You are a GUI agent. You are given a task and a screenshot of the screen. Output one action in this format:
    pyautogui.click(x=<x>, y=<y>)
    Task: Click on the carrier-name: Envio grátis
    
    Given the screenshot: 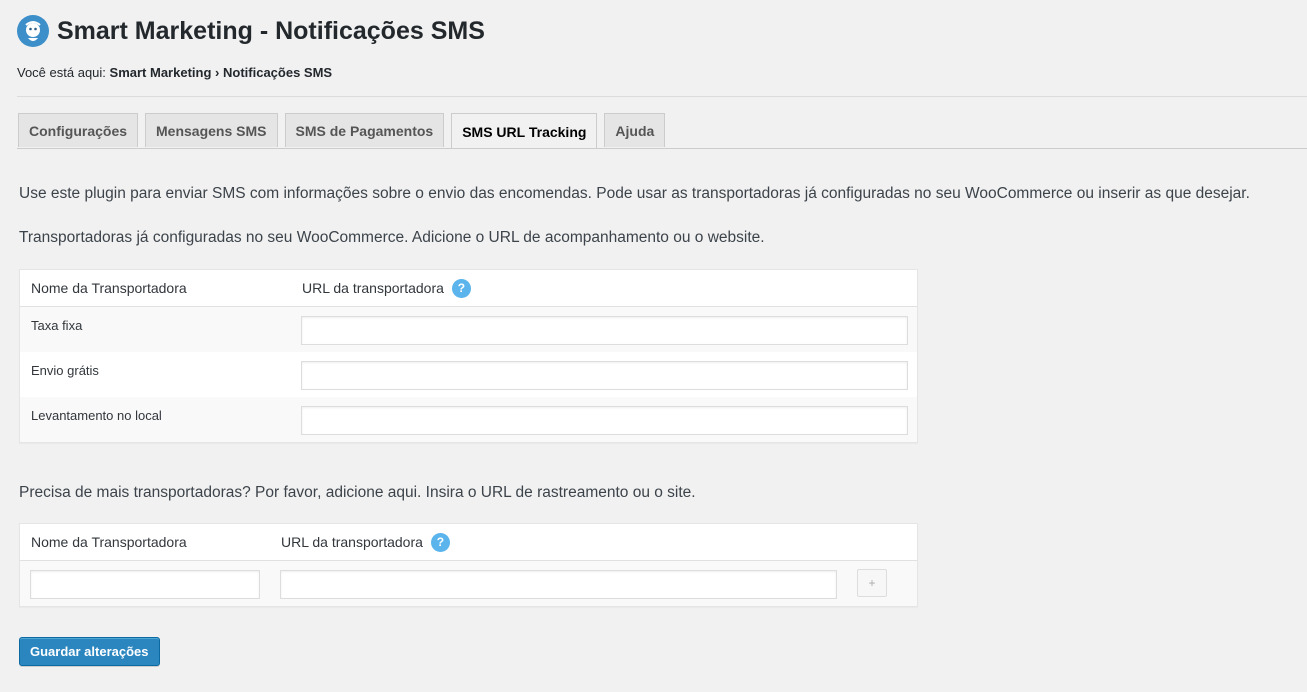 What is the action you would take?
    pyautogui.click(x=65, y=370)
    